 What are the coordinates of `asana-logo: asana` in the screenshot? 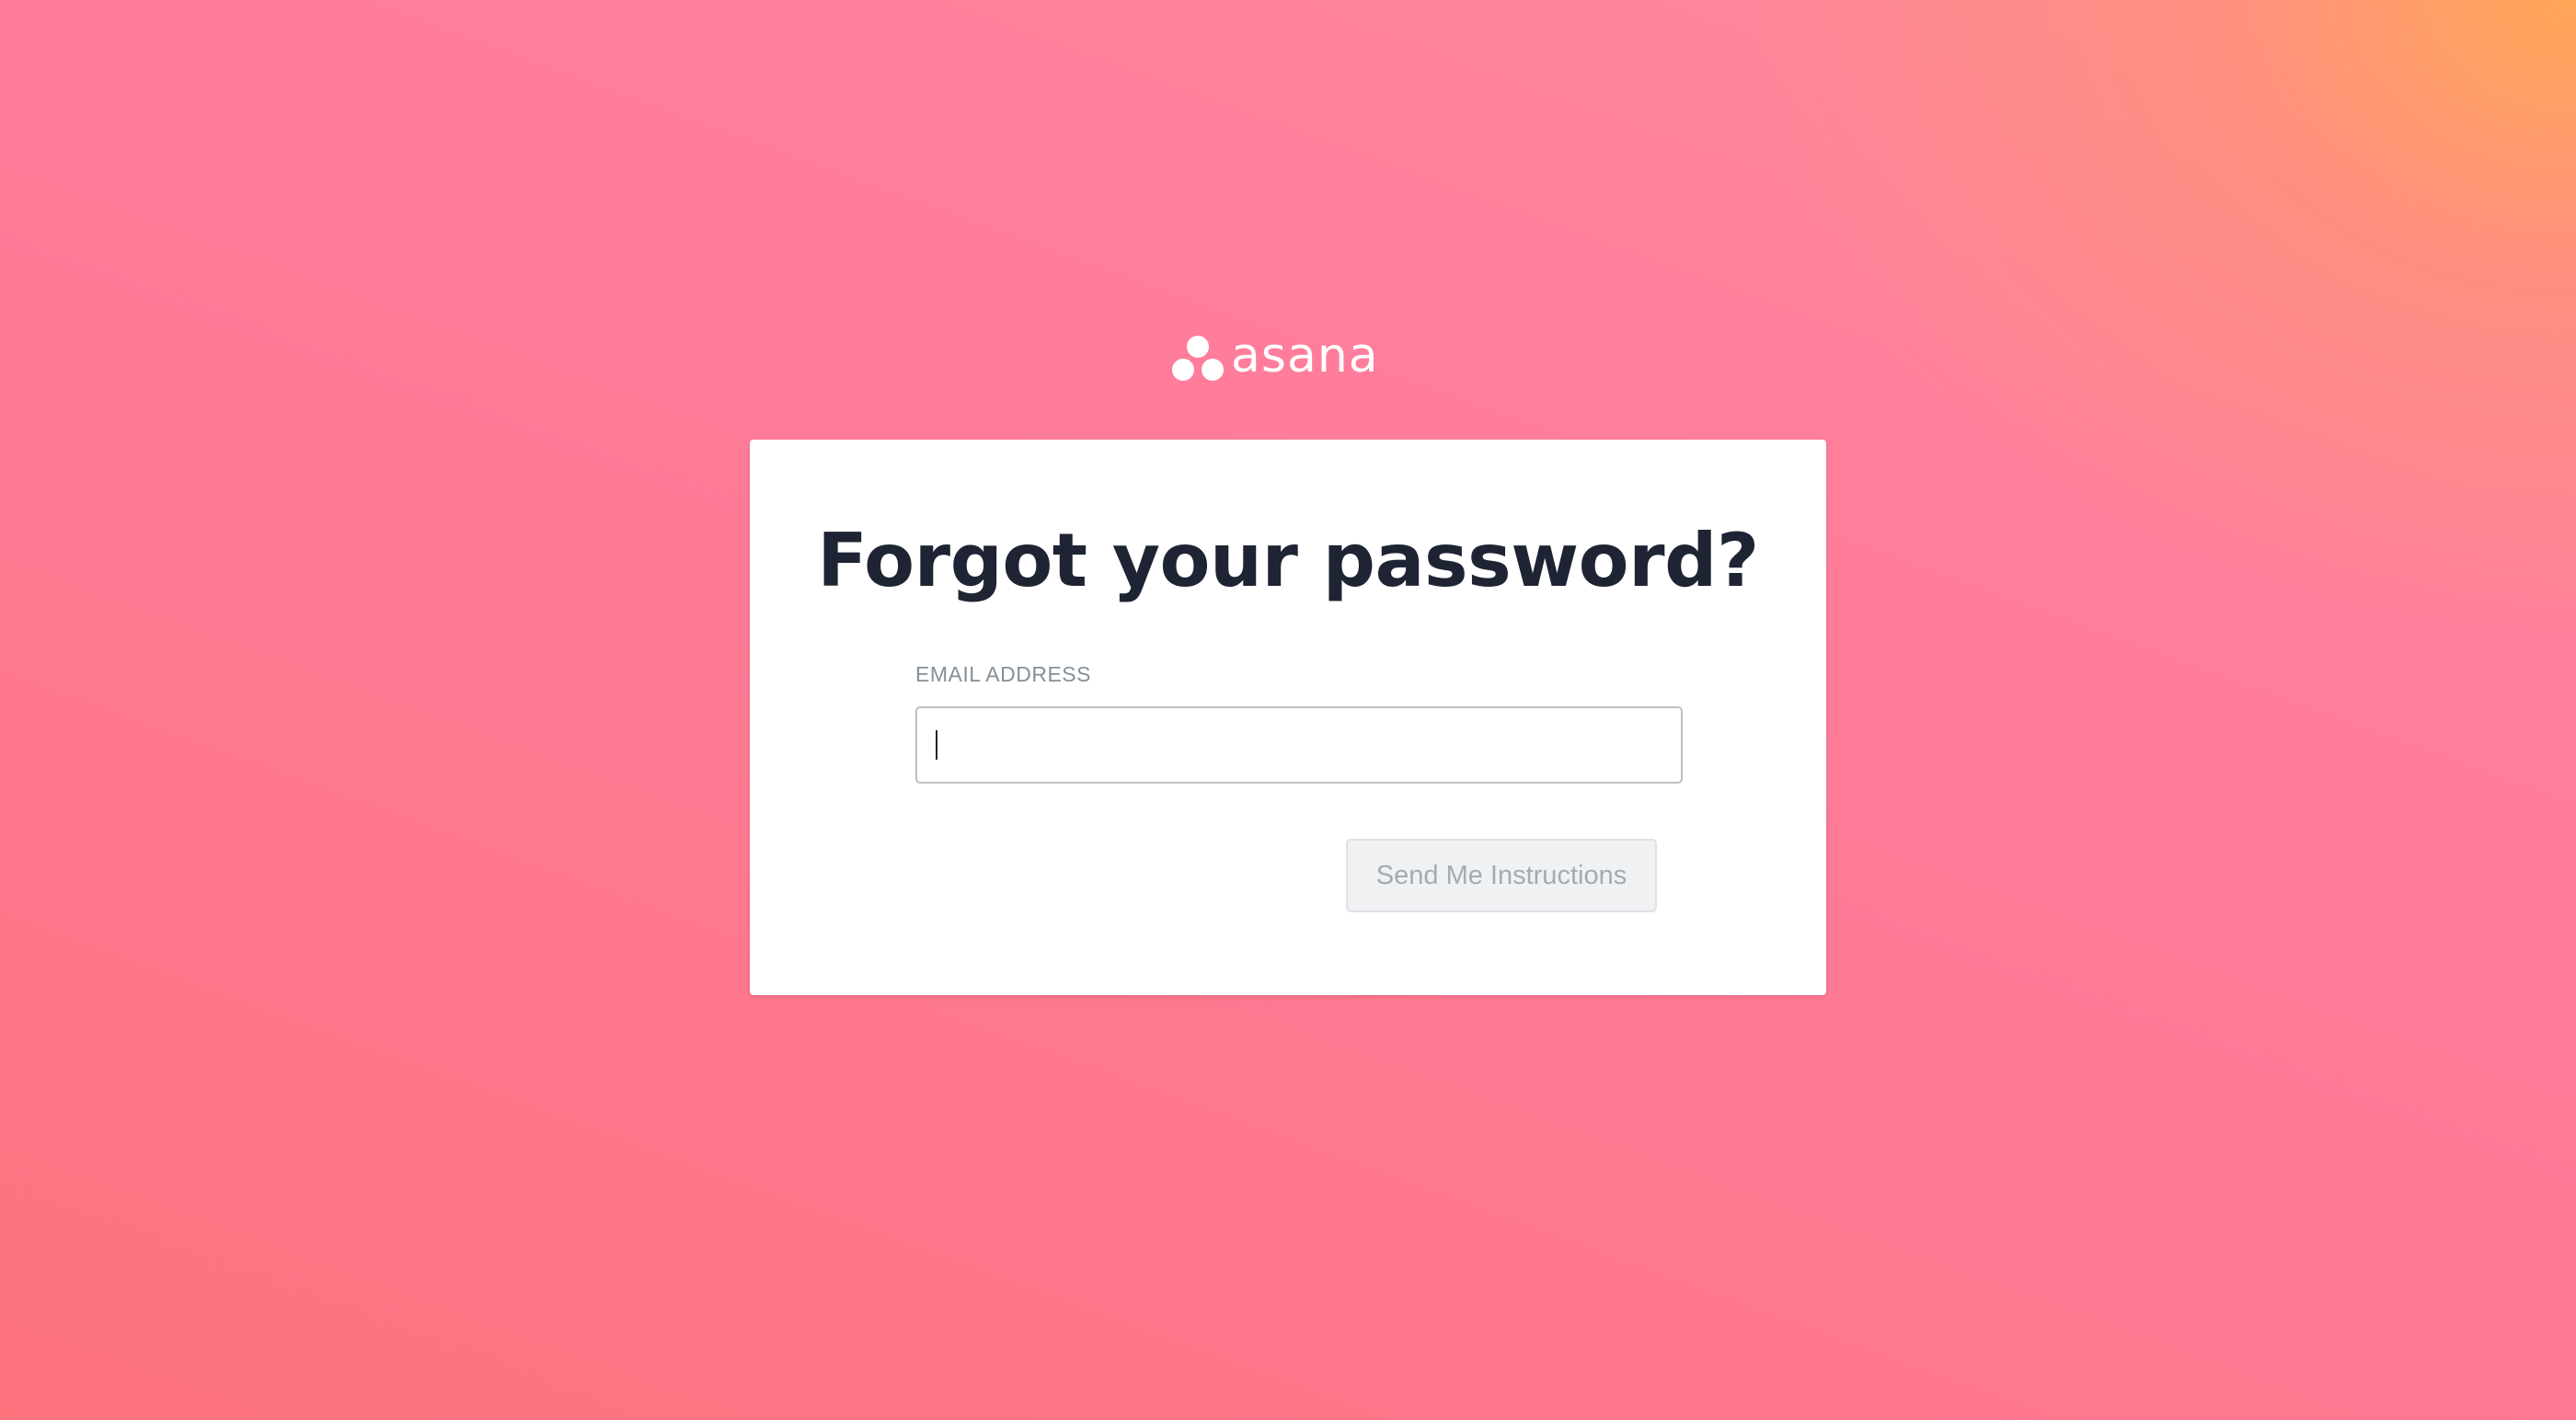 It's located at (1275, 356).